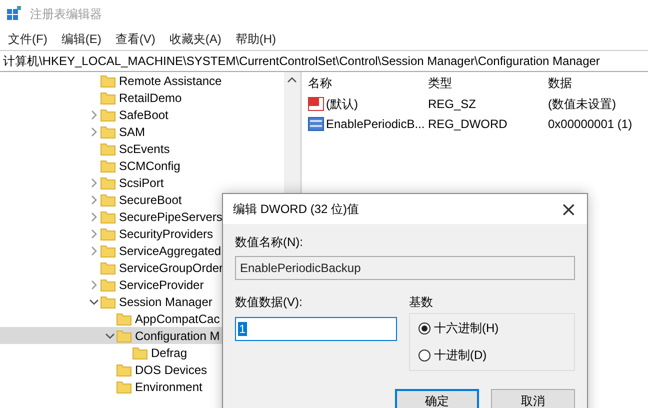 This screenshot has width=648, height=408. What do you see at coordinates (582, 104) in the screenshot?
I see `value-data: (数值未设置)` at bounding box center [582, 104].